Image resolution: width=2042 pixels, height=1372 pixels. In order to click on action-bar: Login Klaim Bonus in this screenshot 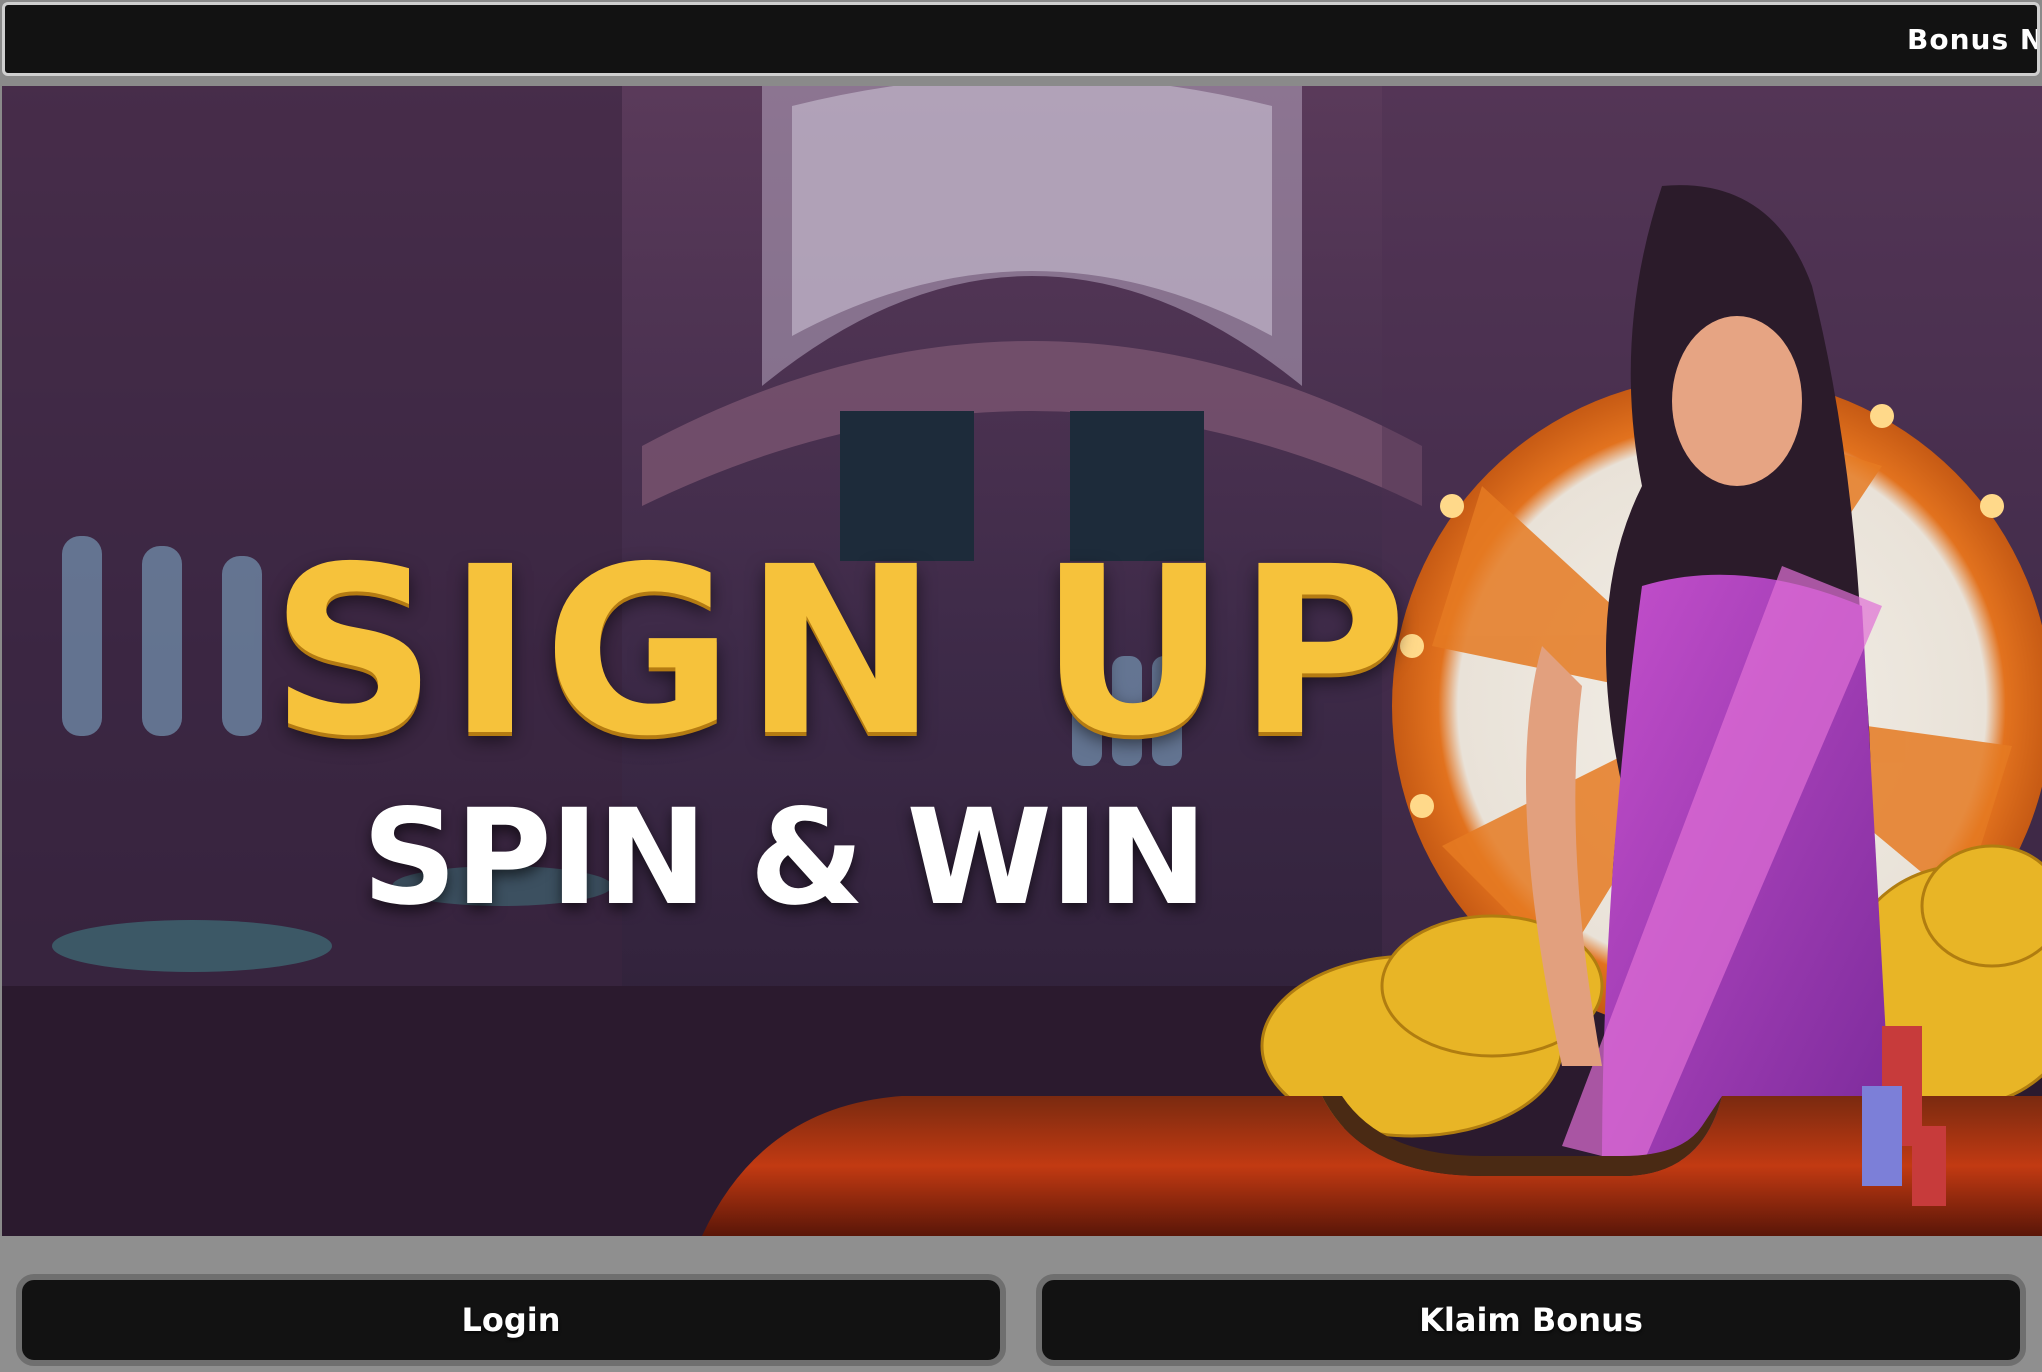, I will do `click(1021, 1304)`.